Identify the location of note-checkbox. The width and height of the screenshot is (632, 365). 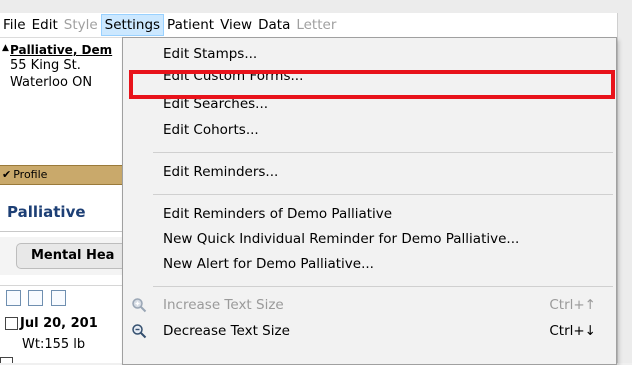
(11, 323).